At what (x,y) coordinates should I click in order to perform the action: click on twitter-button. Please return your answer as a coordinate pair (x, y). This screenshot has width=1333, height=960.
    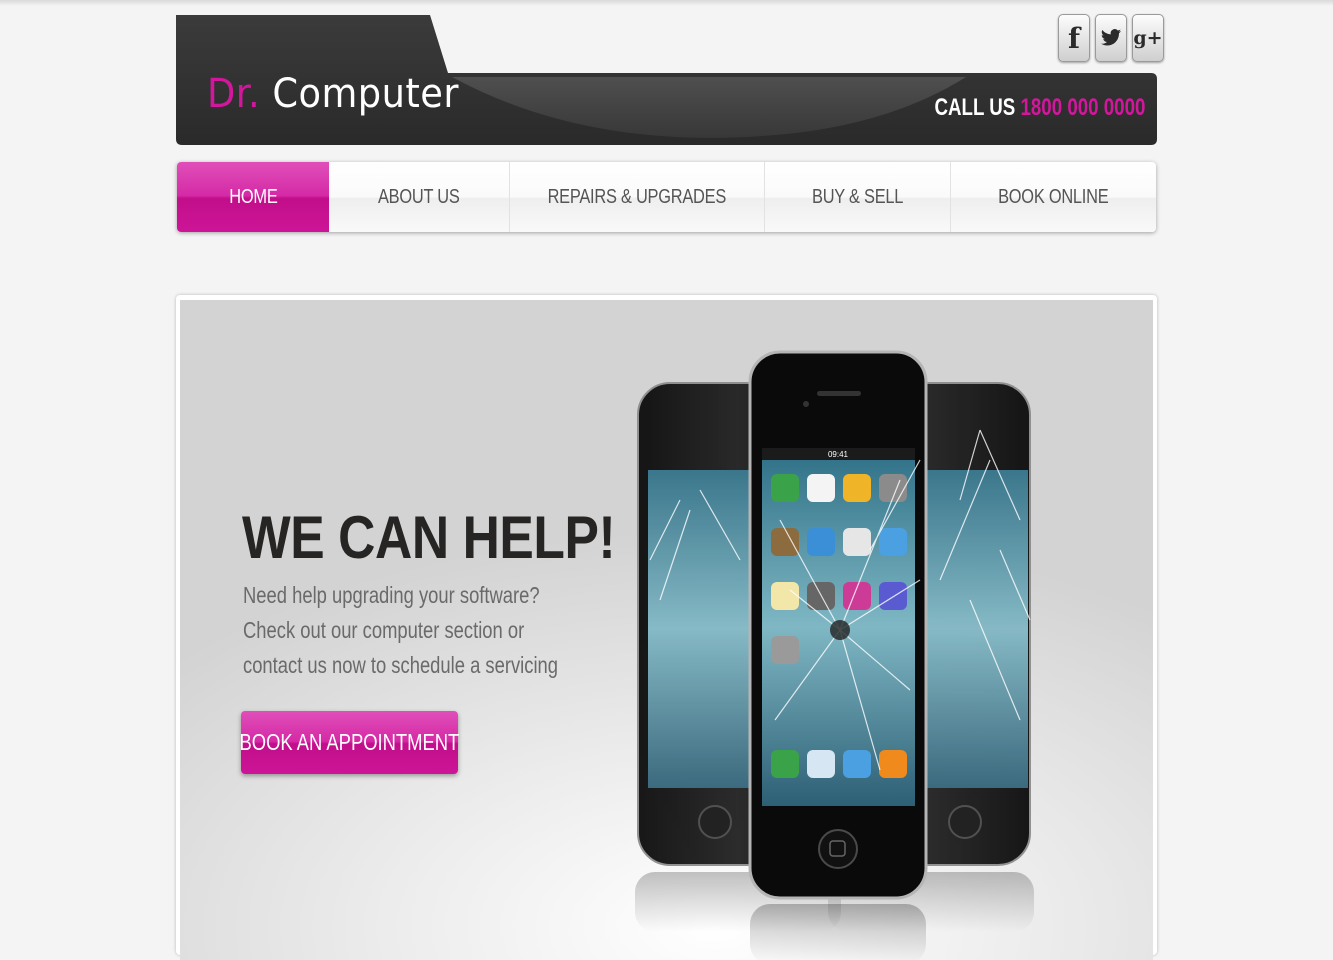
    Looking at the image, I should click on (1111, 38).